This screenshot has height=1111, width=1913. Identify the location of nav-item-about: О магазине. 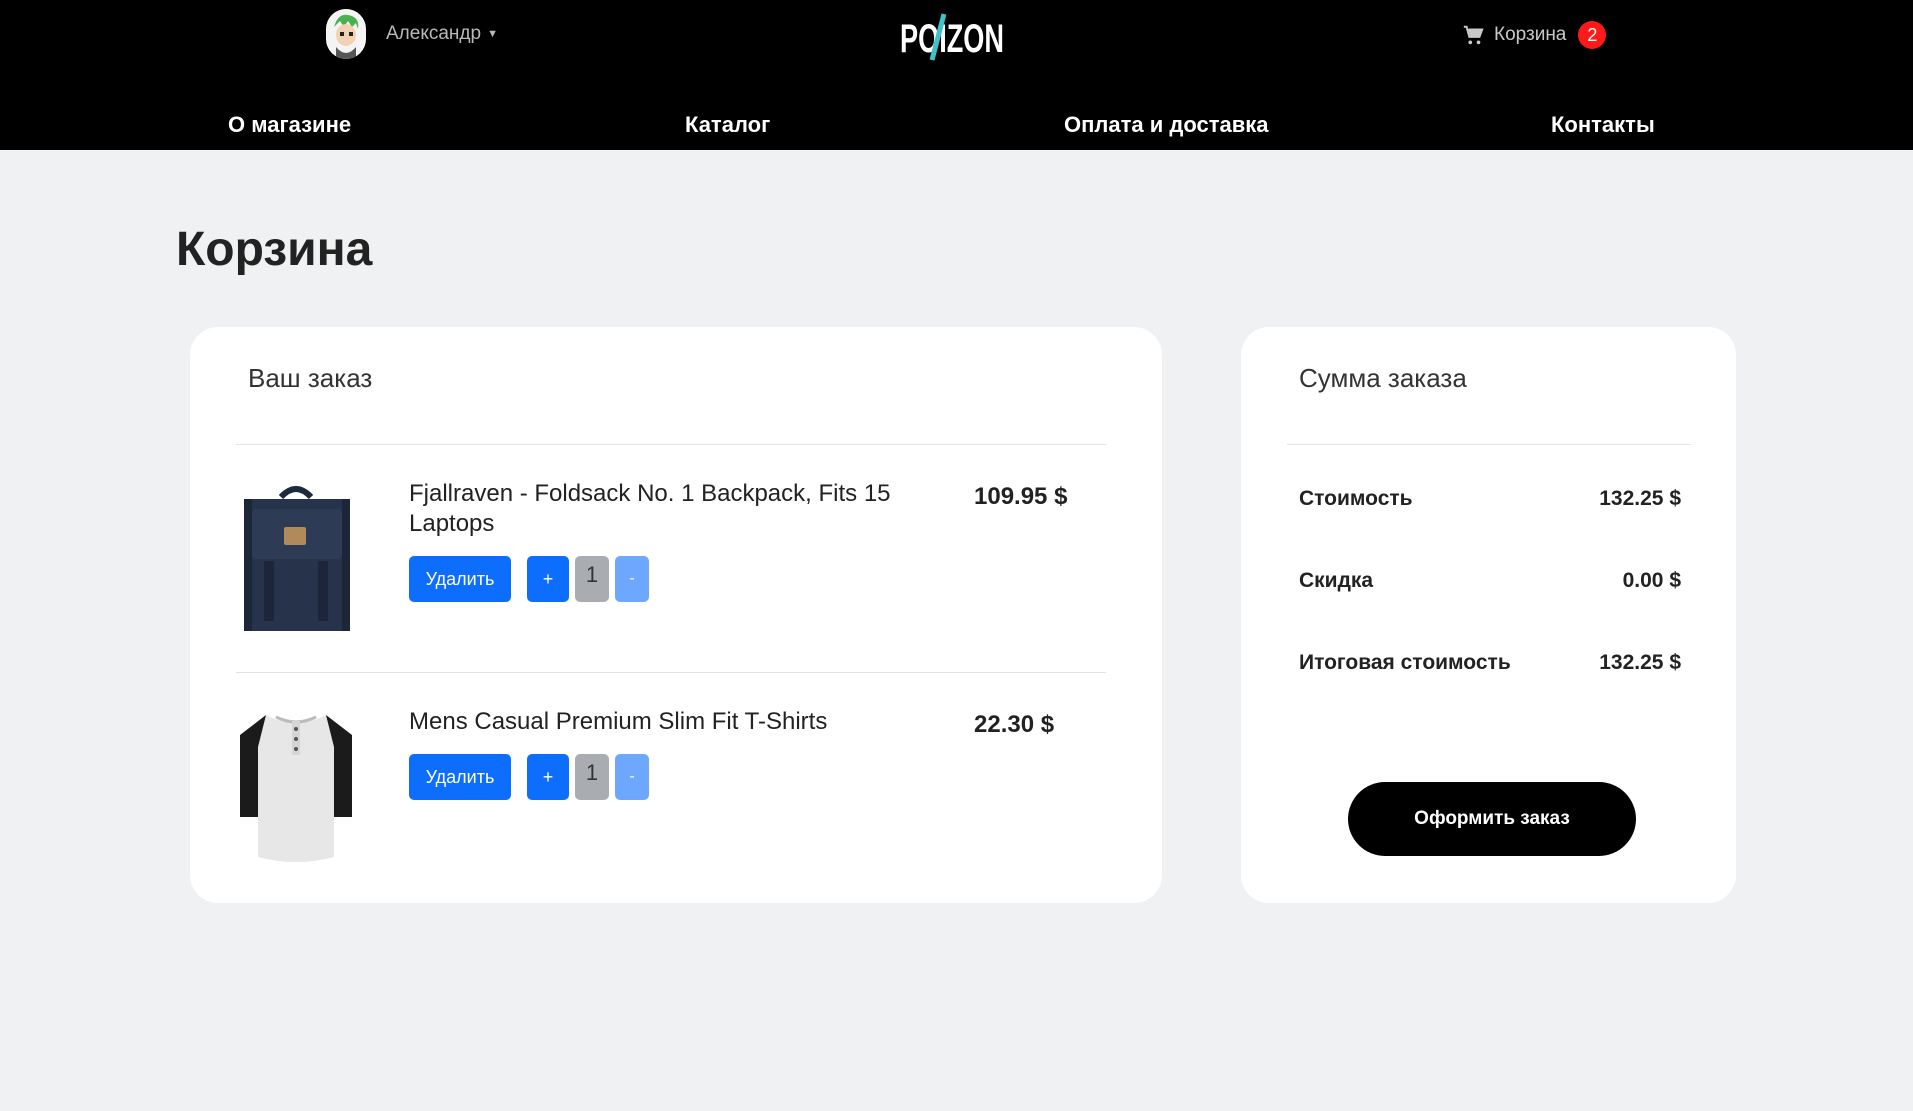
(289, 125).